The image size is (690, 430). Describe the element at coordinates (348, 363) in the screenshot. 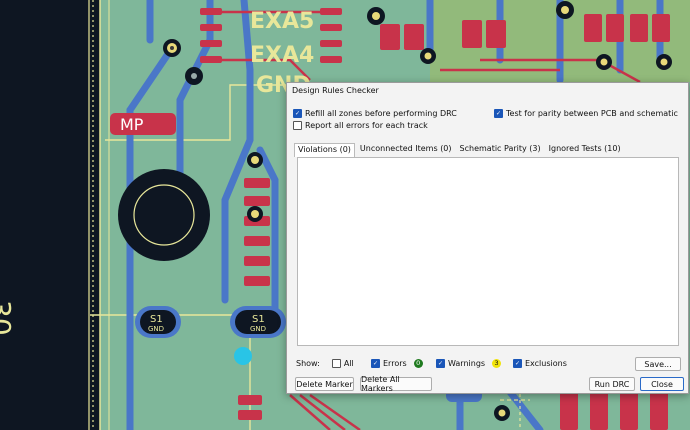

I see `filter-all-label: All` at that location.